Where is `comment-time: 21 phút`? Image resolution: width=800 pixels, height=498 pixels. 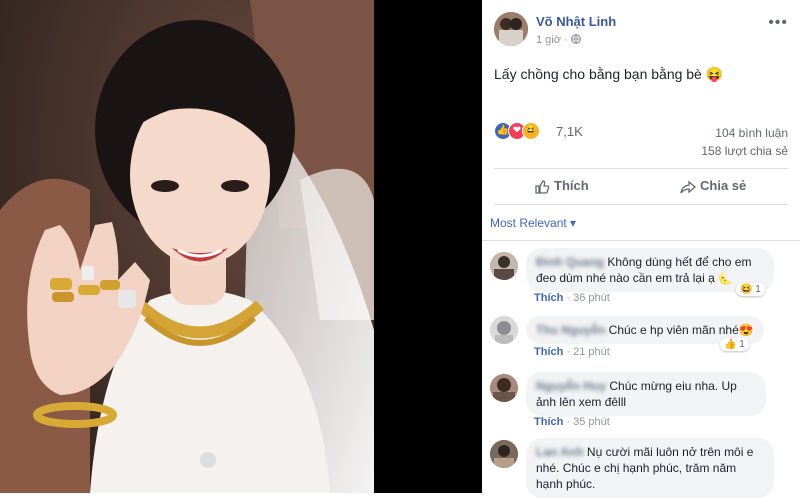 comment-time: 21 phút is located at coordinates (591, 352).